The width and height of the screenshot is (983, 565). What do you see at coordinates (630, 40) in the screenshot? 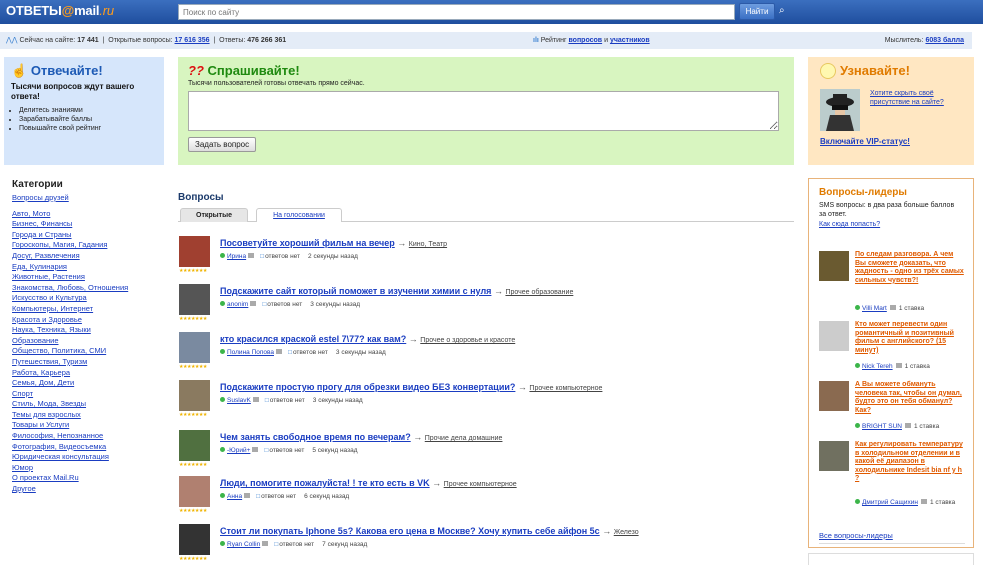
I see `rating-participants-link: участников` at bounding box center [630, 40].